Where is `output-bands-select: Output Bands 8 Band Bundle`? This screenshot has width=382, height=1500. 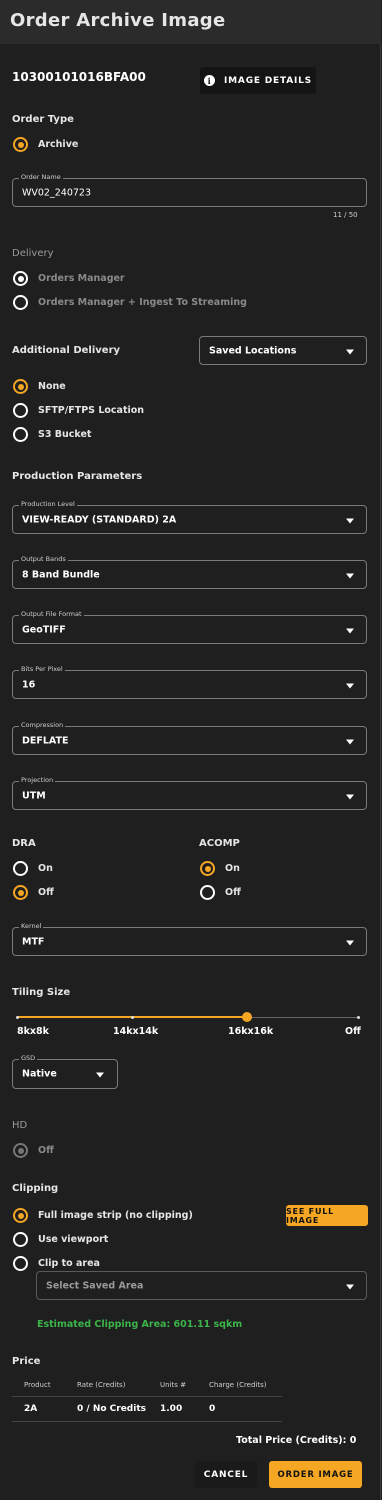 output-bands-select: Output Bands 8 Band Bundle is located at coordinates (189, 572).